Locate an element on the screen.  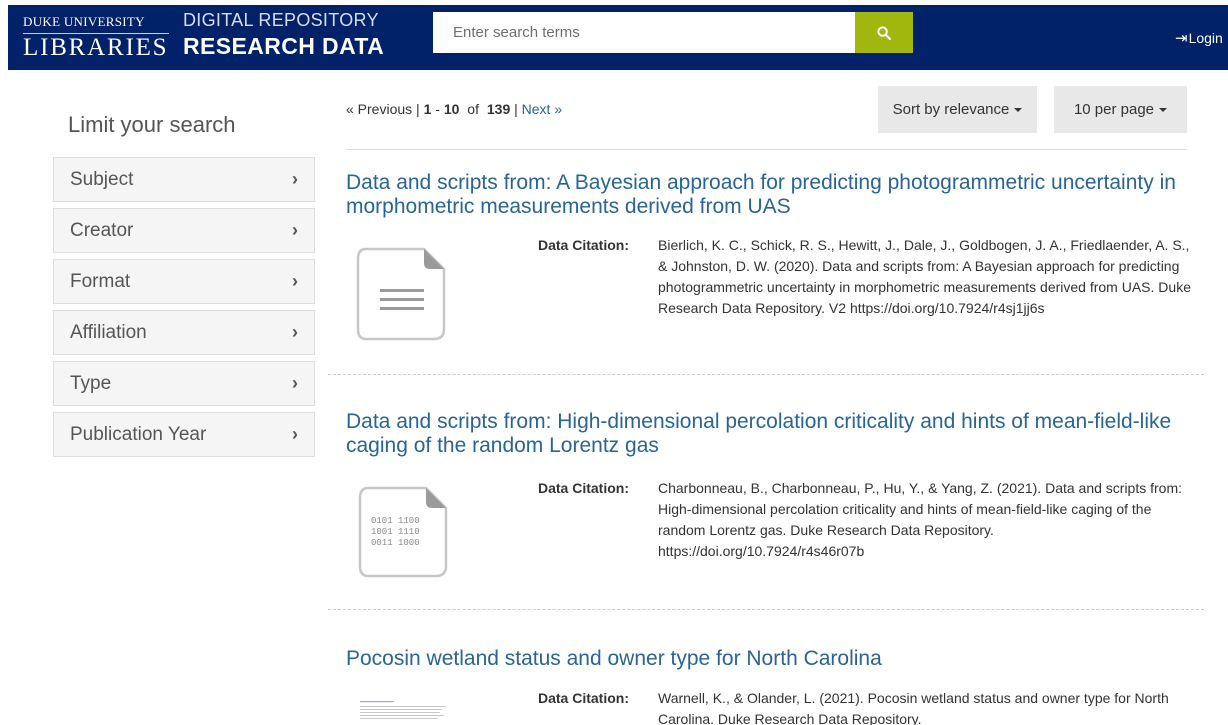
sort-dropdown: Sort by relevance is located at coordinates (957, 109).